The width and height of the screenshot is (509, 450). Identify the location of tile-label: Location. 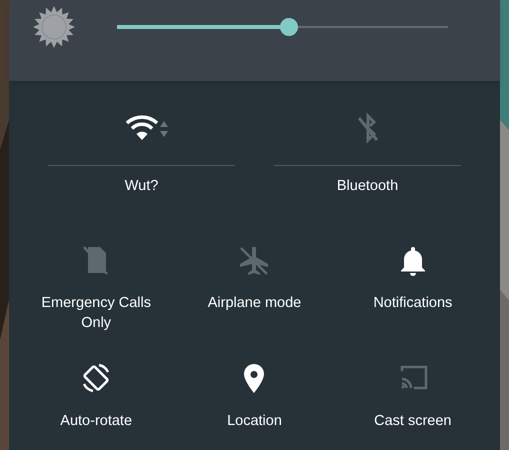
(254, 421).